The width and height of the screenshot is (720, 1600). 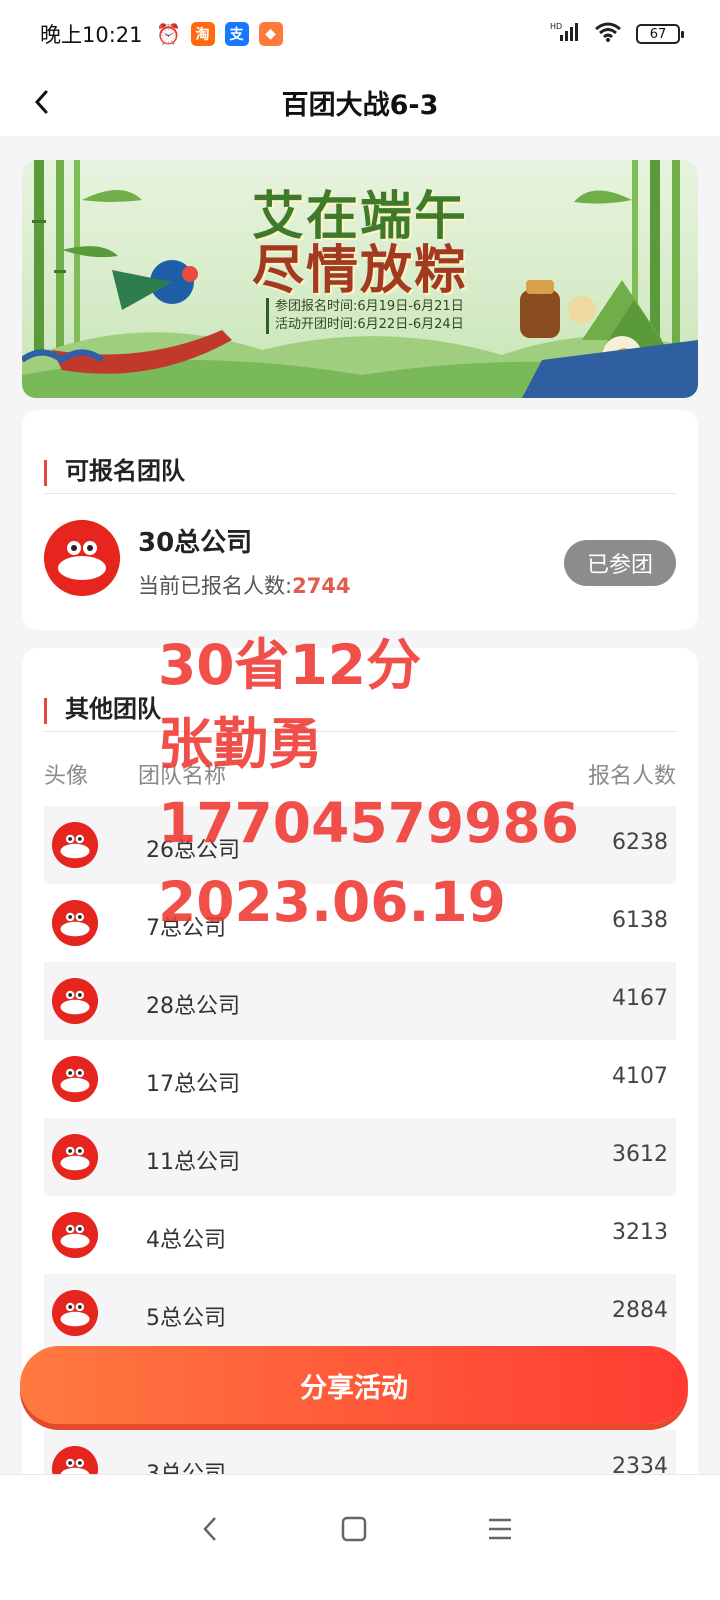 What do you see at coordinates (186, 1318) in the screenshot?
I see `team-name: 5总公司` at bounding box center [186, 1318].